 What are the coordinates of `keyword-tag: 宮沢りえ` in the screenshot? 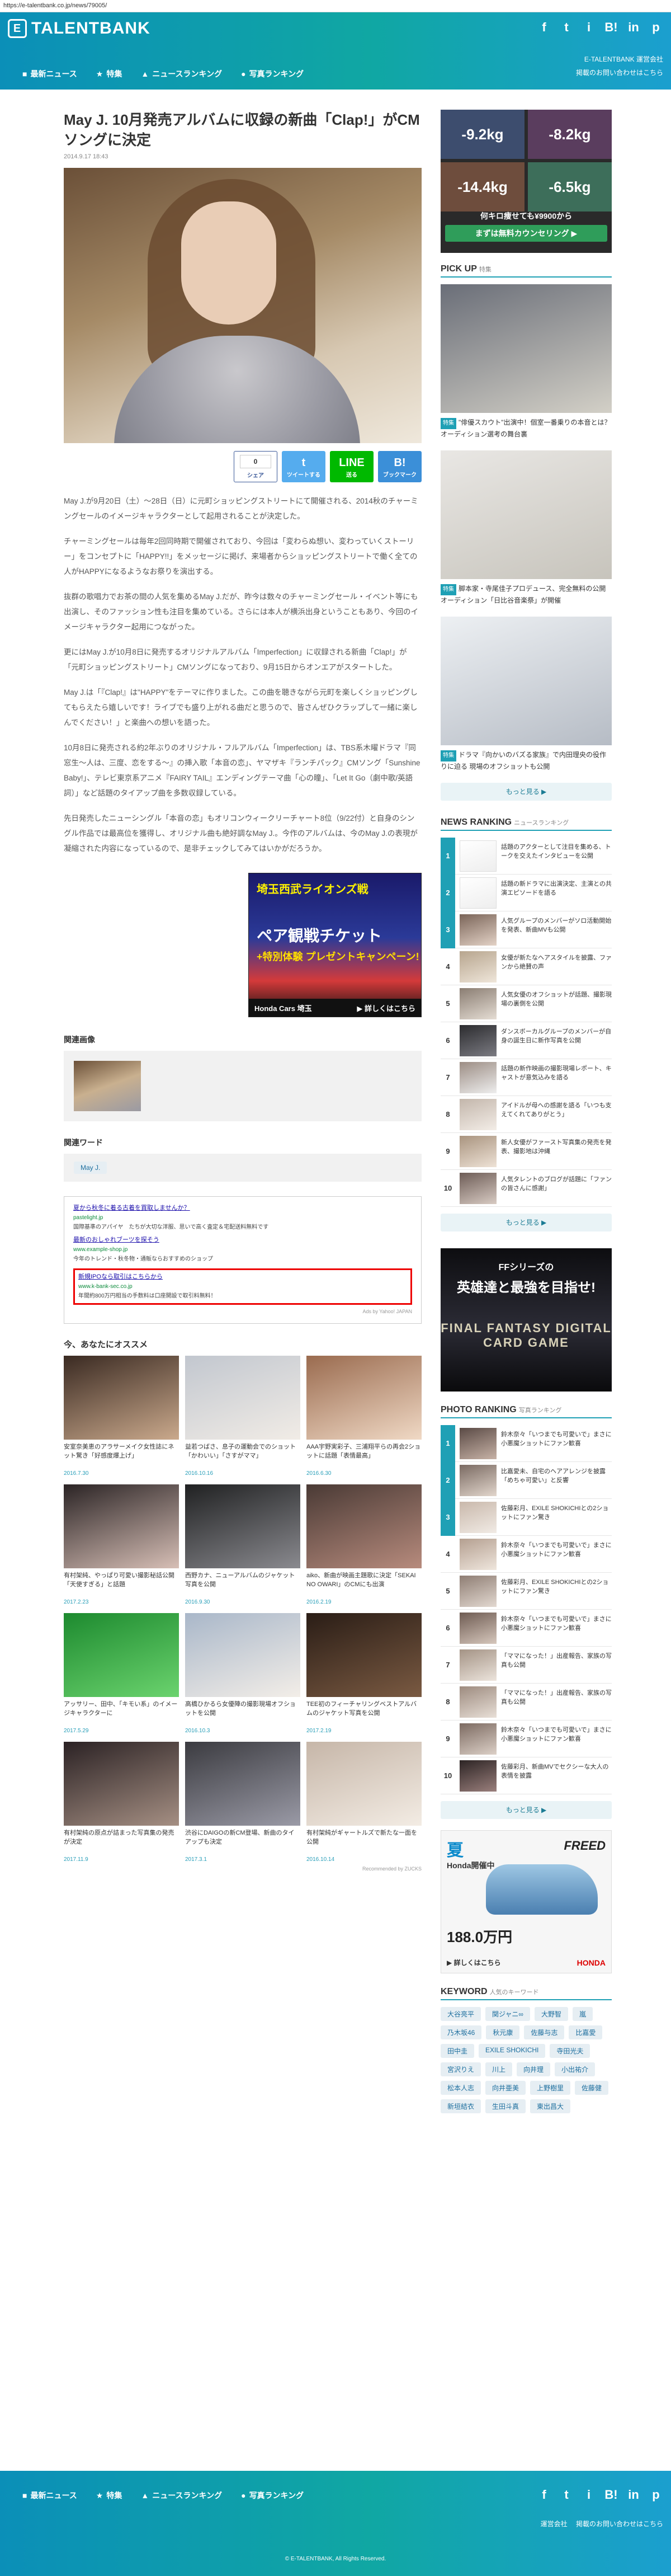 It's located at (461, 2069).